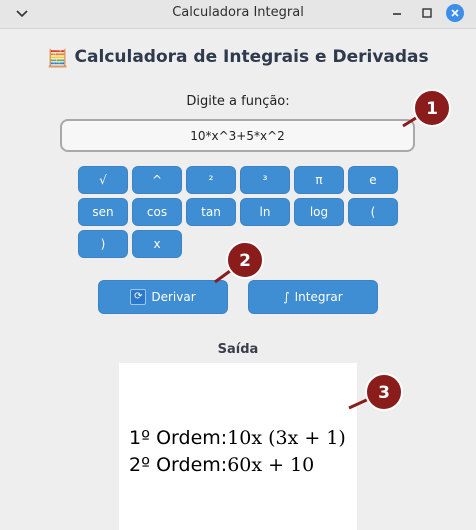 This screenshot has height=530, width=476. I want to click on annotation-marker-2: 2, so click(239, 262).